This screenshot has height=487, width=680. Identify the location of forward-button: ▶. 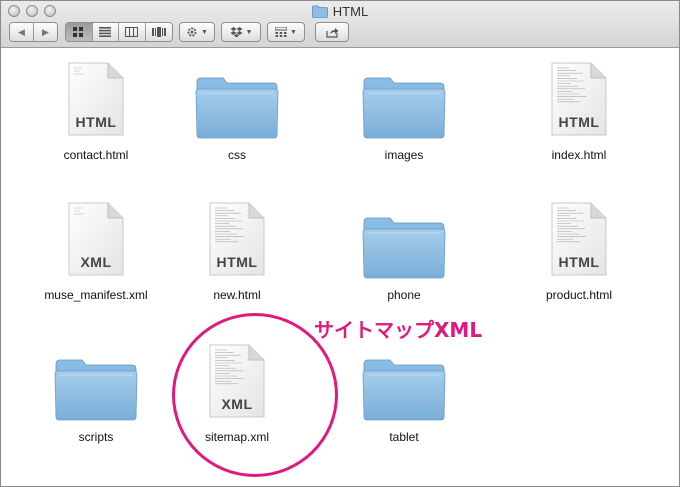
(45, 32).